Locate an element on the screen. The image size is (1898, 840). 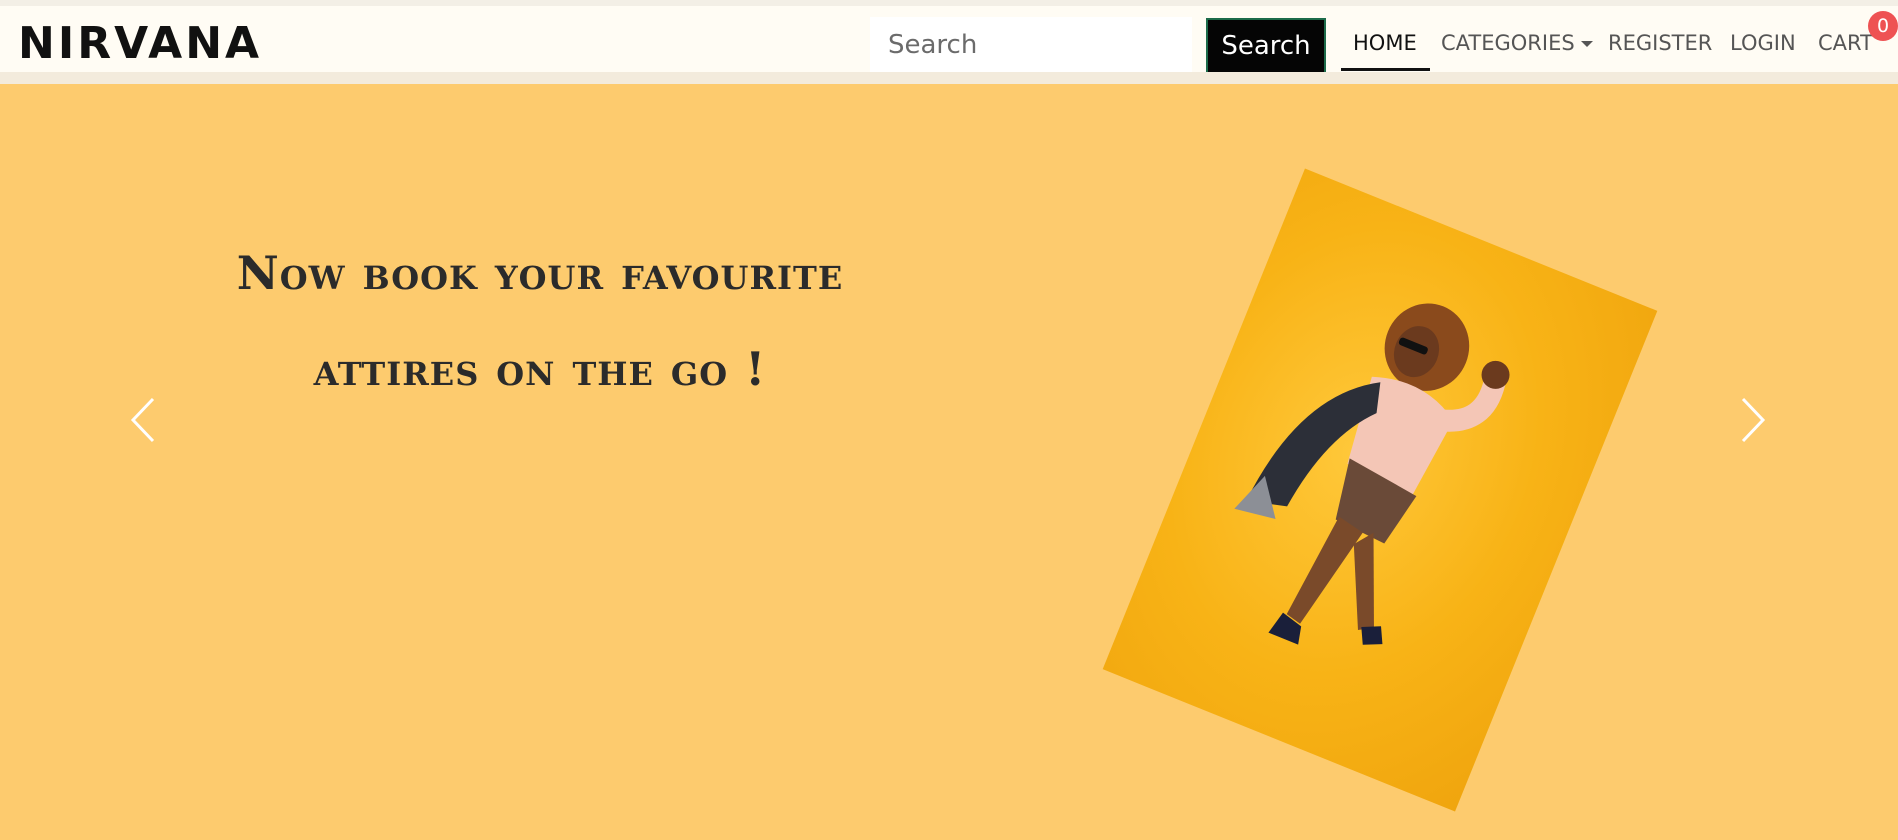
chevron-right-icon is located at coordinates (1753, 420).